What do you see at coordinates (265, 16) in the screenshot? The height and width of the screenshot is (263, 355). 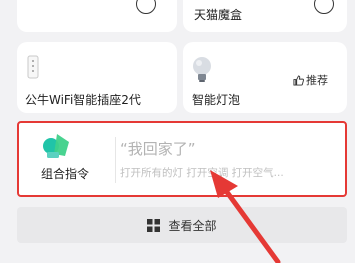 I see `device-card-tmall-box: 天猫魔盒` at bounding box center [265, 16].